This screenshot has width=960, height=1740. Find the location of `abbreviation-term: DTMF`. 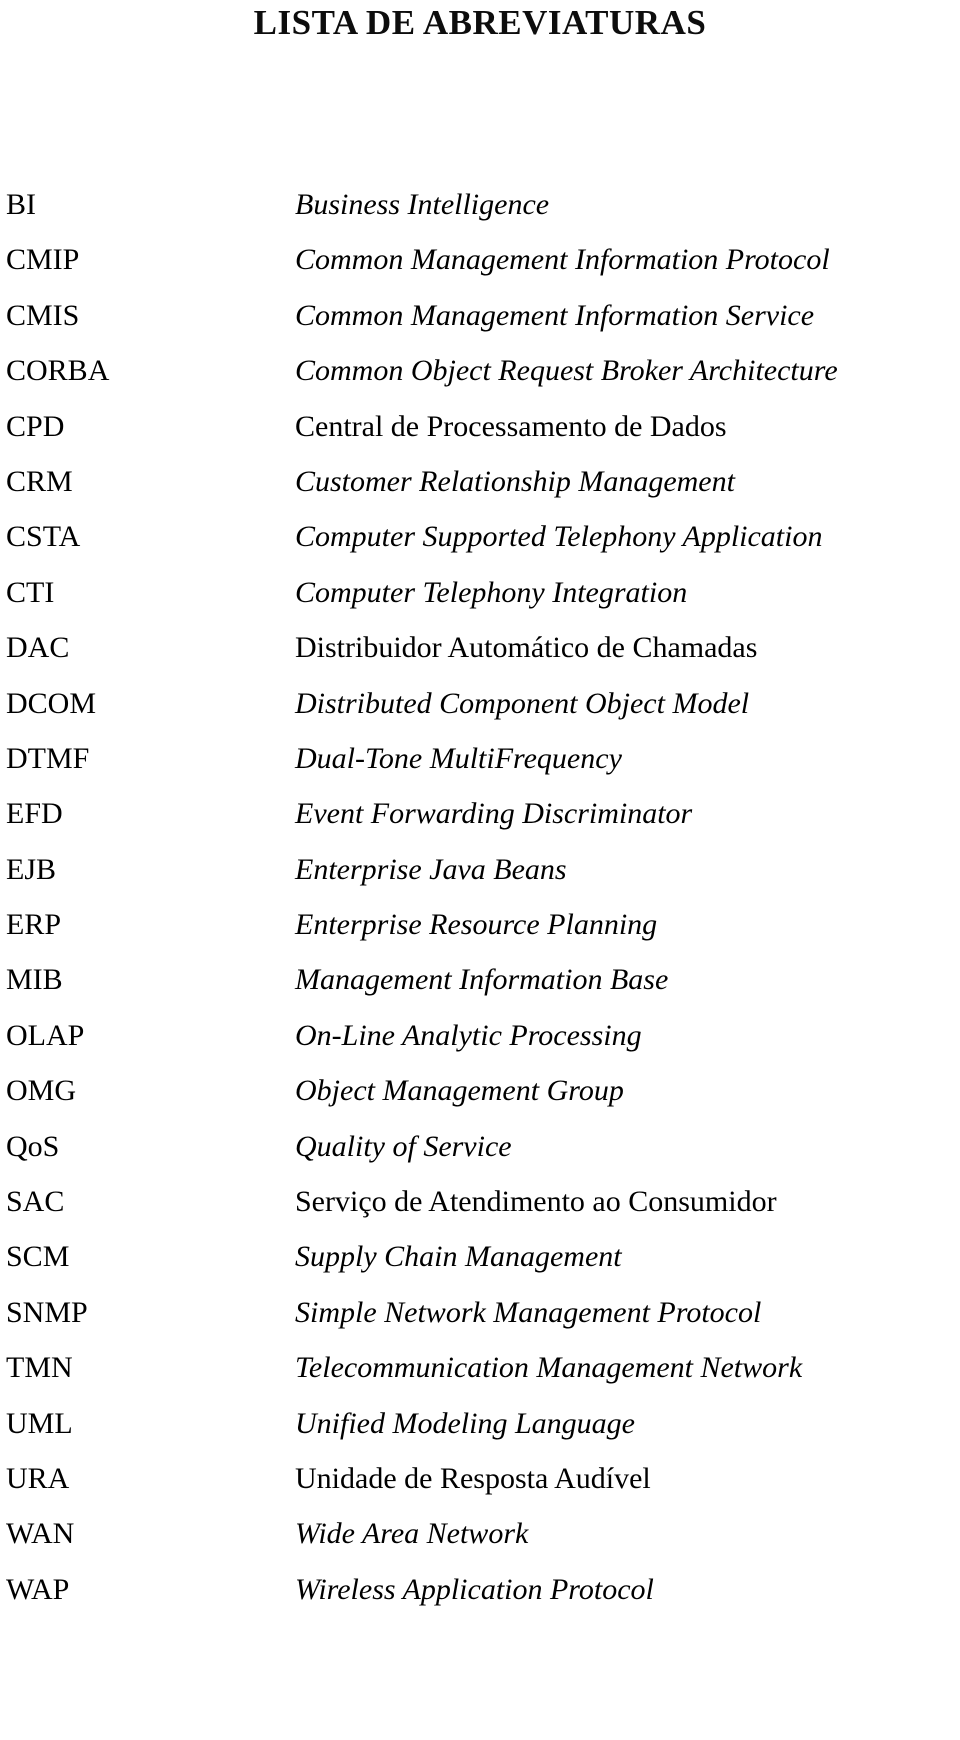

abbreviation-term: DTMF is located at coordinates (48, 758).